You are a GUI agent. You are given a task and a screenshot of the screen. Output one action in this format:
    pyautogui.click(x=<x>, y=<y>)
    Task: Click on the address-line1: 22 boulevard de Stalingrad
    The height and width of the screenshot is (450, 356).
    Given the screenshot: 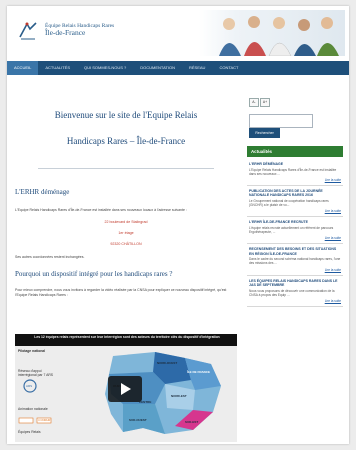 What is the action you would take?
    pyautogui.click(x=126, y=222)
    